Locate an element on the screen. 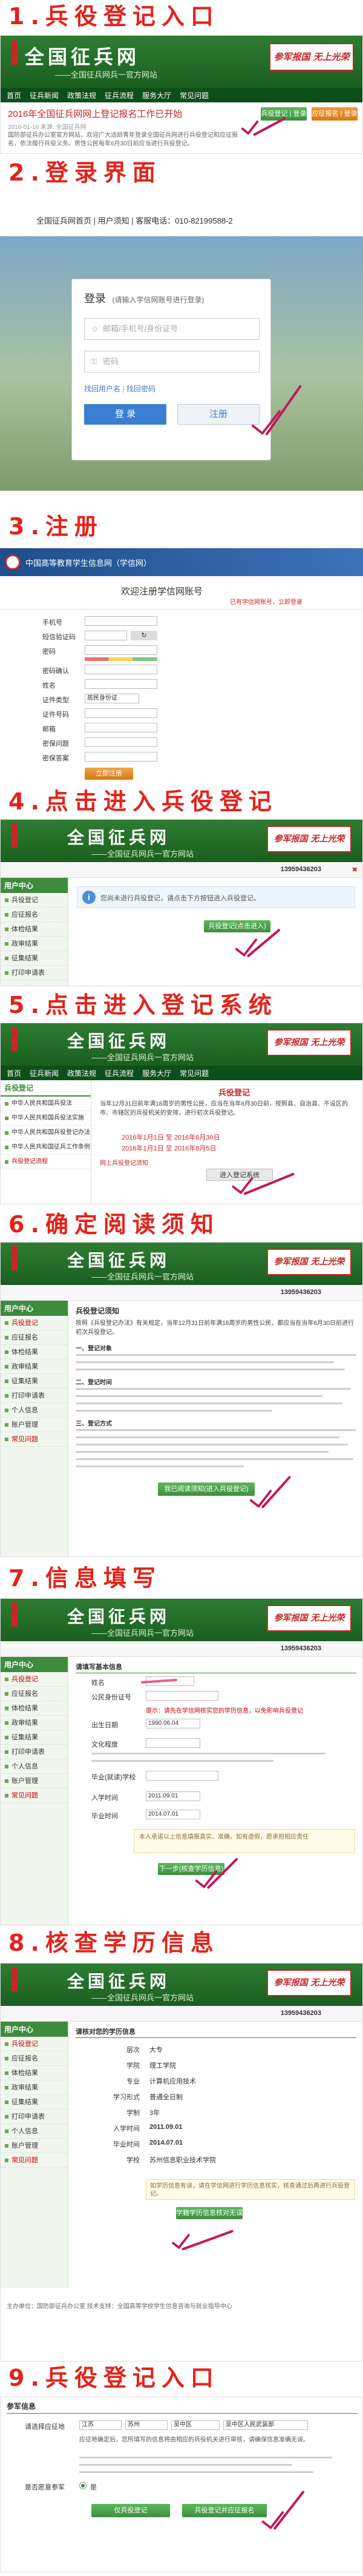 This screenshot has width=363, height=2576. registration-notice-link: 网上兵役登记须知 is located at coordinates (124, 1162).